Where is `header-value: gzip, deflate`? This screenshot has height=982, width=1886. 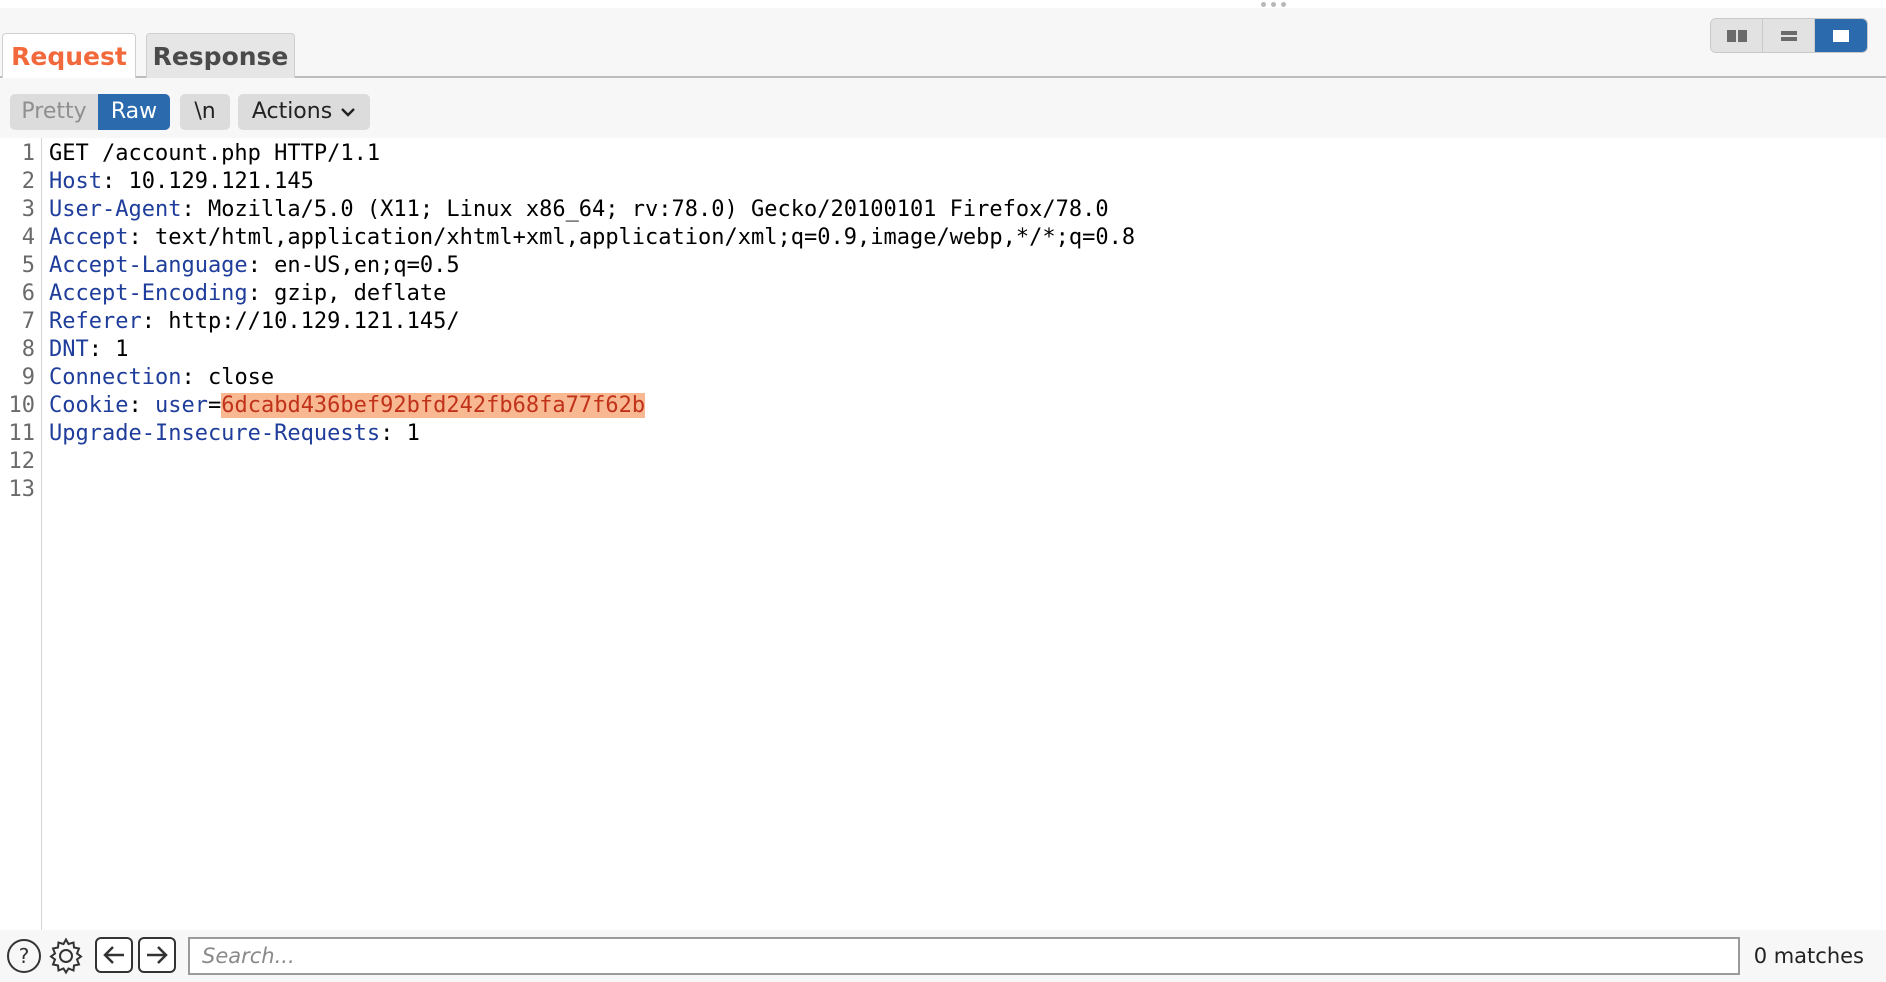 header-value: gzip, deflate is located at coordinates (353, 293).